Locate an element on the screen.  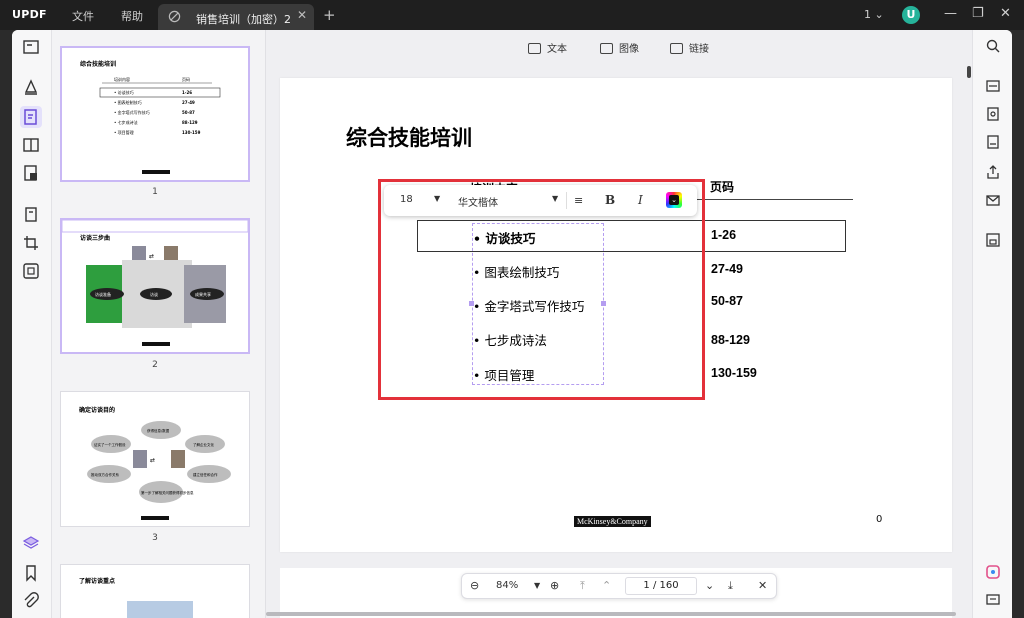
thumb-1-page-5: 130-159 is located at coordinates (191, 132).